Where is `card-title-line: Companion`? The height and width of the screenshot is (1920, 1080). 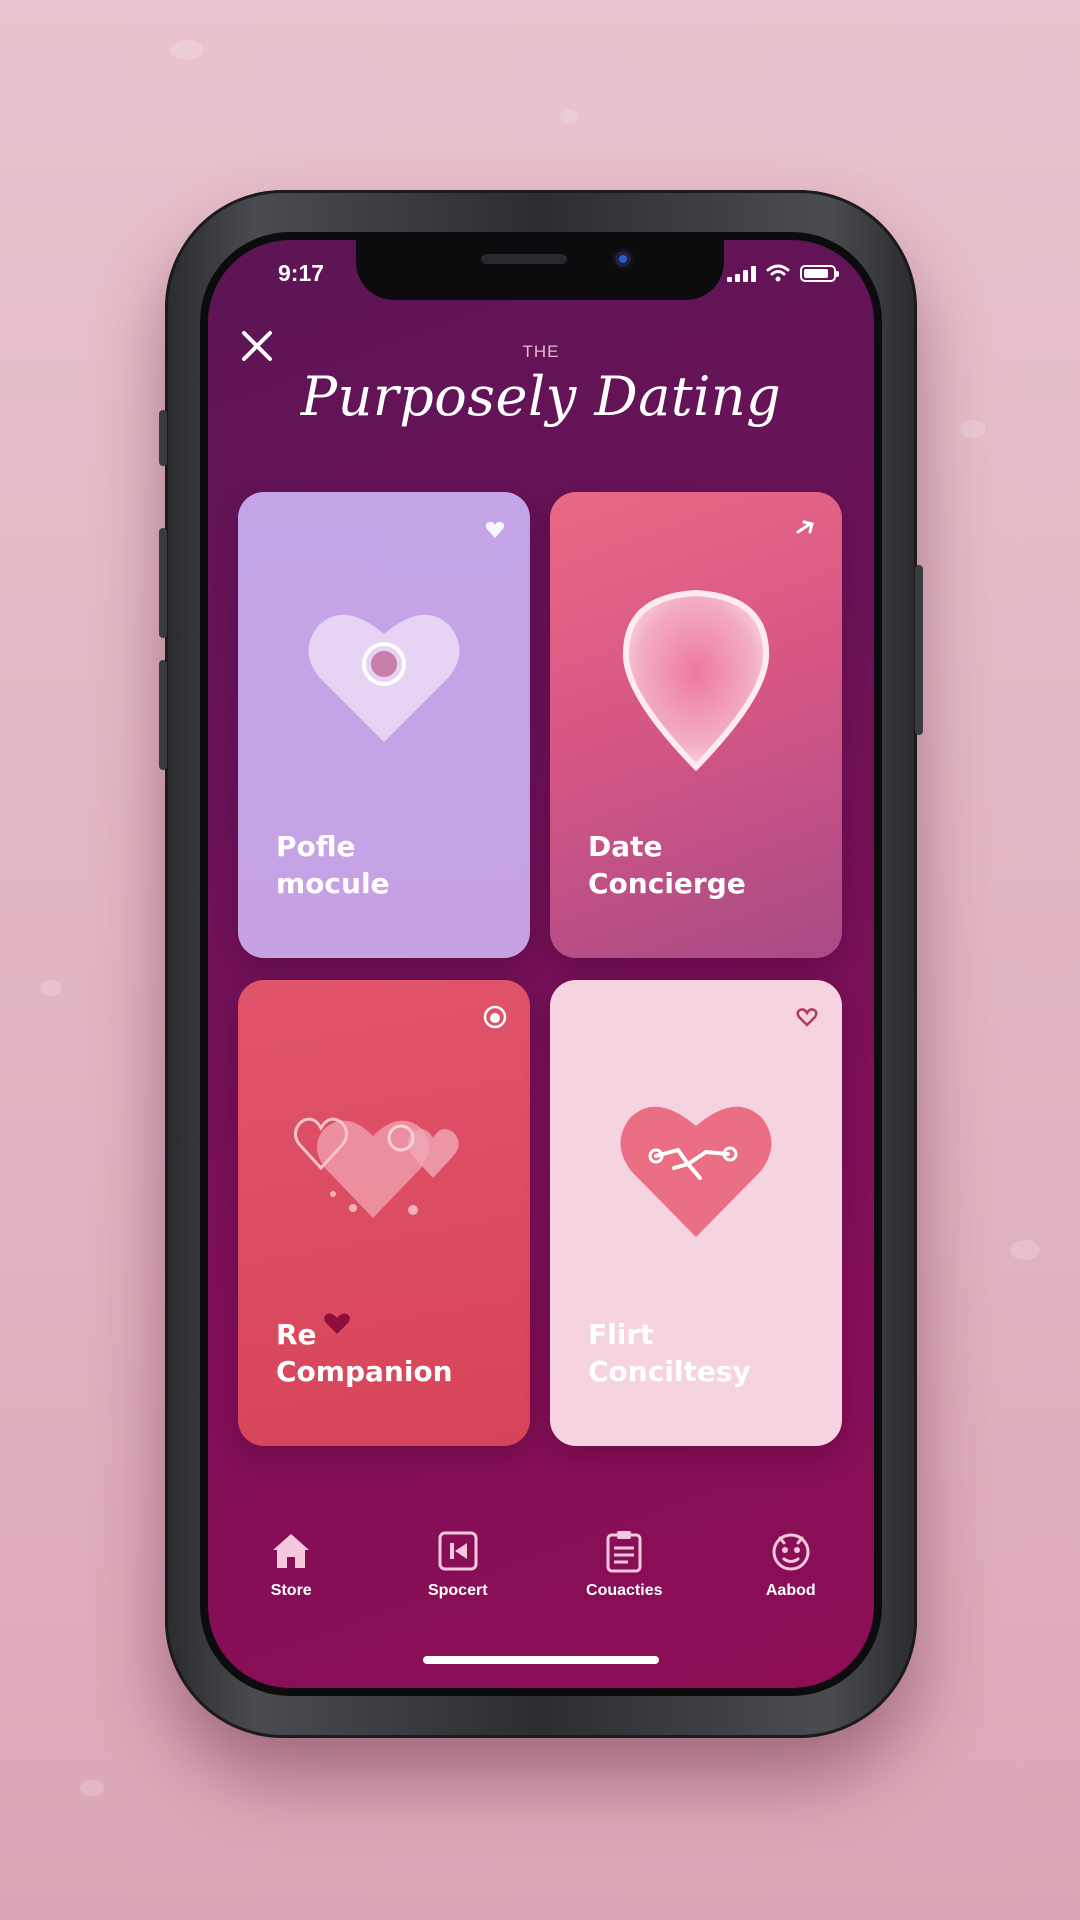
card-title-line: Companion is located at coordinates (364, 1371).